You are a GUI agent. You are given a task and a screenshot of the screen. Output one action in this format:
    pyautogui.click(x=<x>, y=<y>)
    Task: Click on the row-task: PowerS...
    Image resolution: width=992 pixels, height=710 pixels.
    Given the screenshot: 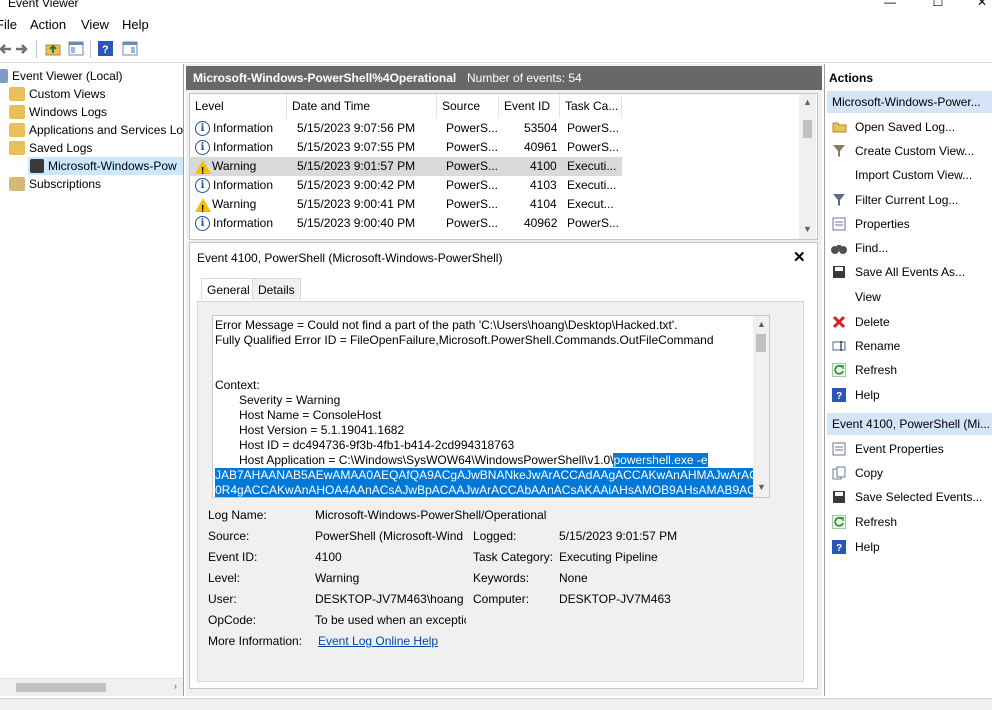 What is the action you would take?
    pyautogui.click(x=593, y=147)
    